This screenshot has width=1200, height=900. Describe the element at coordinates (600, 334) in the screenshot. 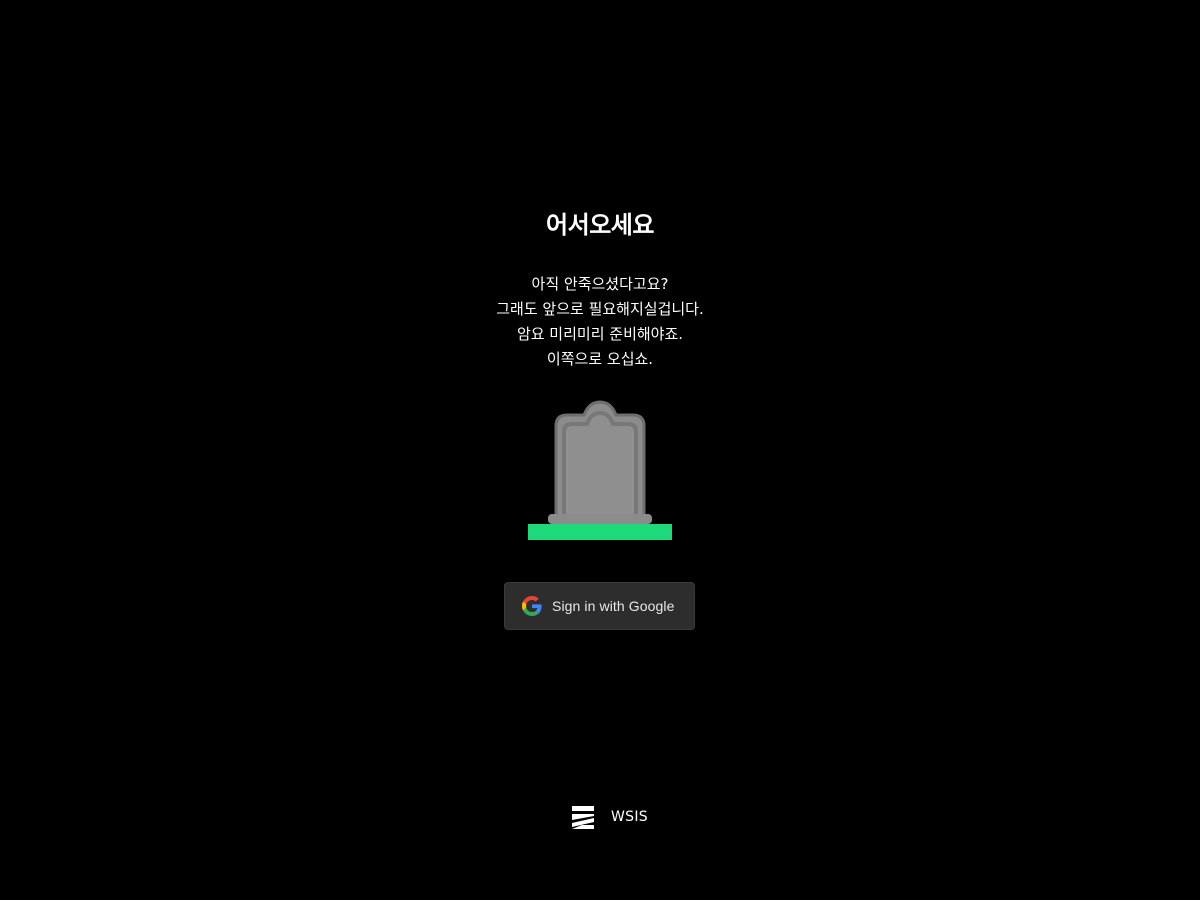

I see `welcome-line-3: 암요 미리미리 준비해야죠.` at that location.